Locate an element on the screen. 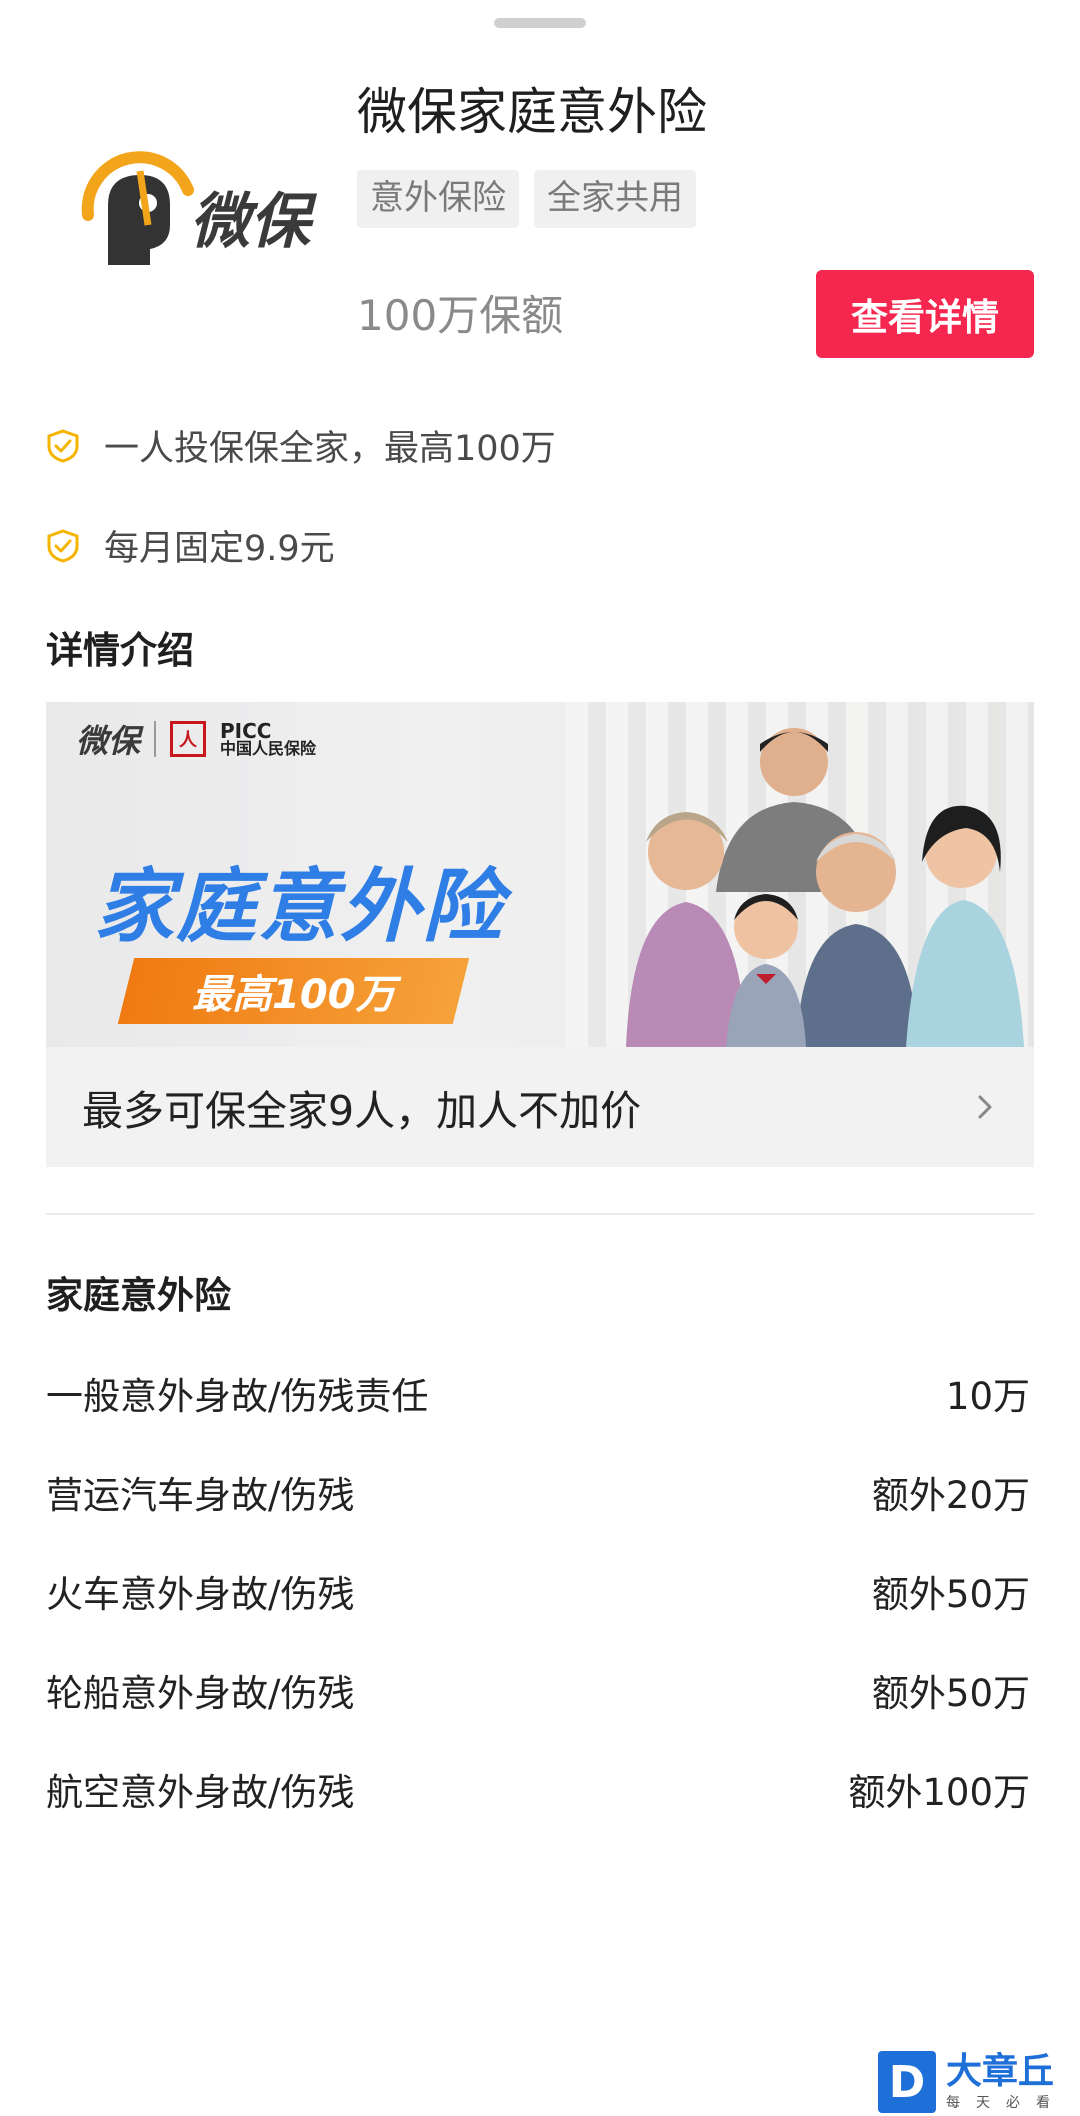 Image resolution: width=1080 pixels, height=2116 pixels. coverage-label: 航空意外身故/伤残 is located at coordinates (200, 1792).